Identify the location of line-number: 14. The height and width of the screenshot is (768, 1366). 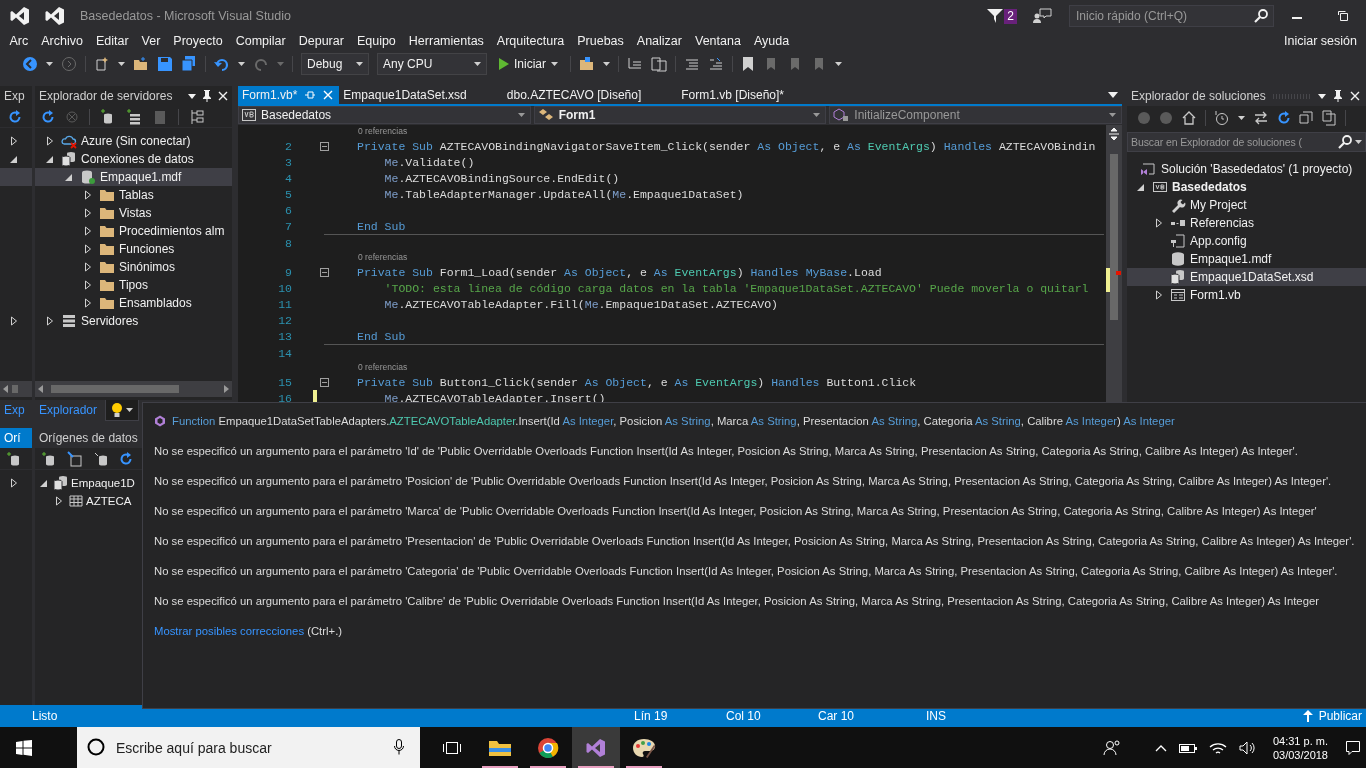
(284, 353).